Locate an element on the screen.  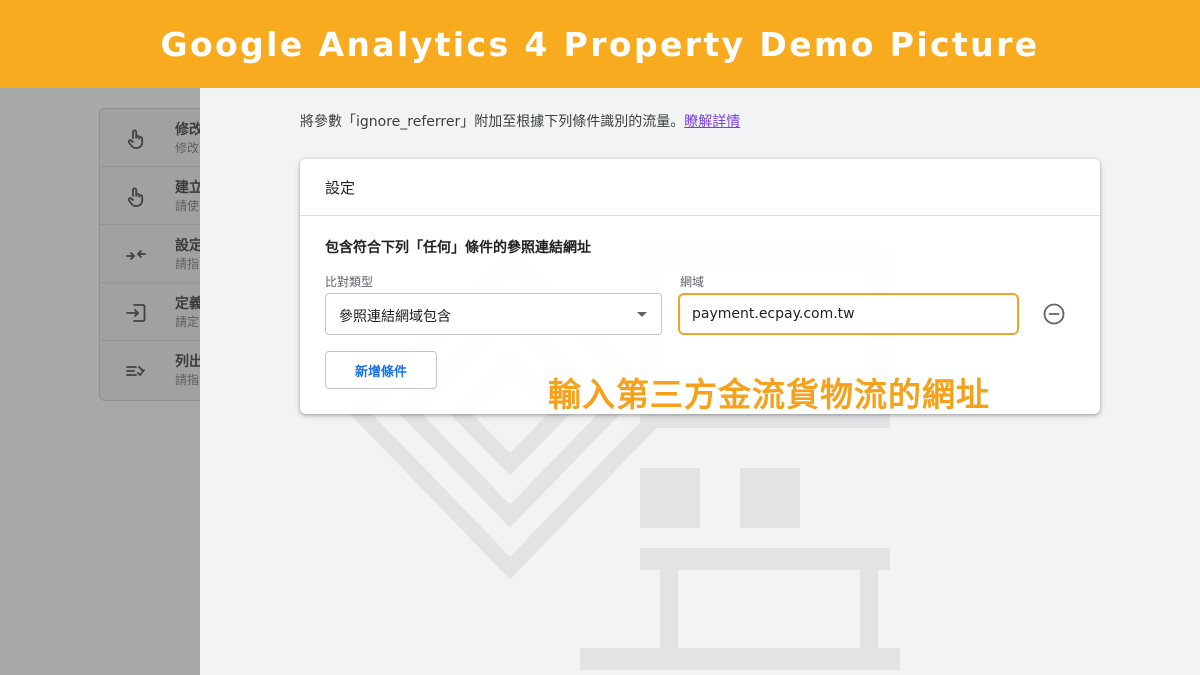
sidebar-item-title: 定義 is located at coordinates (187, 304).